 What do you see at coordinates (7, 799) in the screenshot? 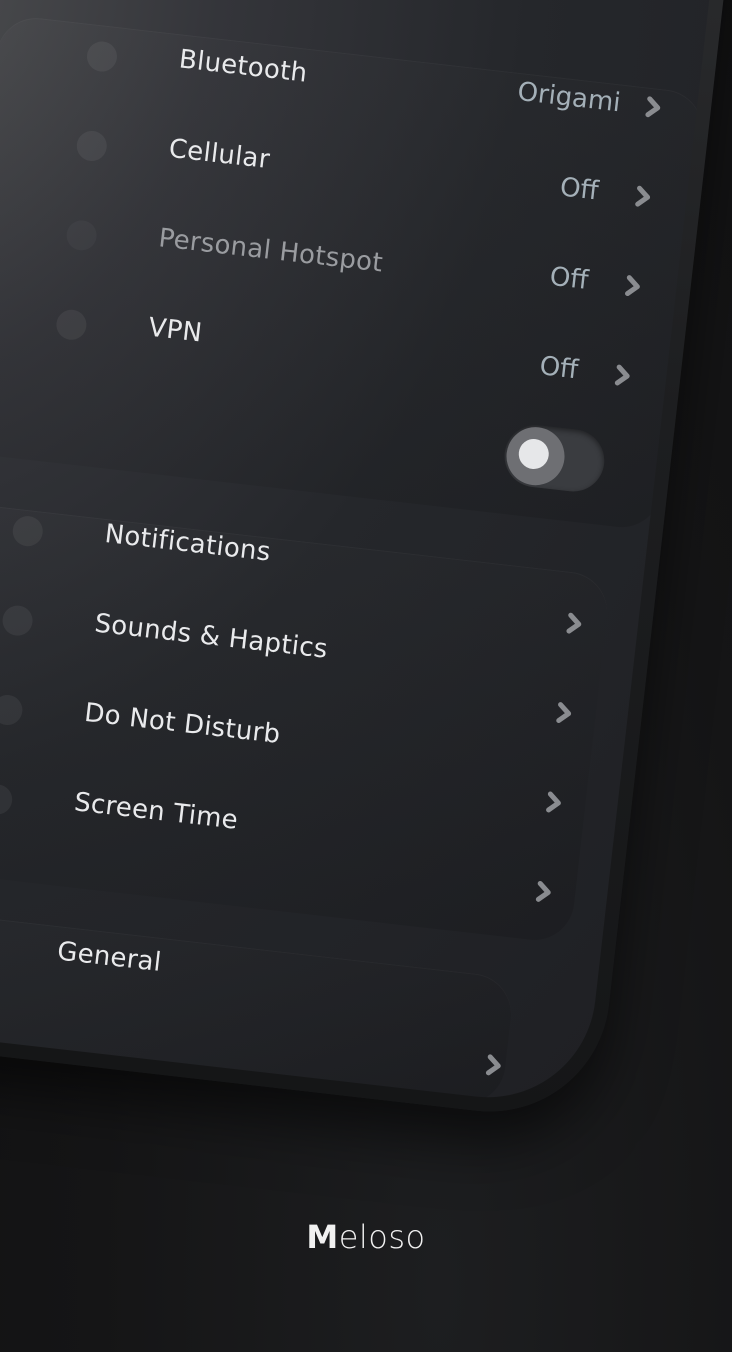
I see `hourglass-icon` at bounding box center [7, 799].